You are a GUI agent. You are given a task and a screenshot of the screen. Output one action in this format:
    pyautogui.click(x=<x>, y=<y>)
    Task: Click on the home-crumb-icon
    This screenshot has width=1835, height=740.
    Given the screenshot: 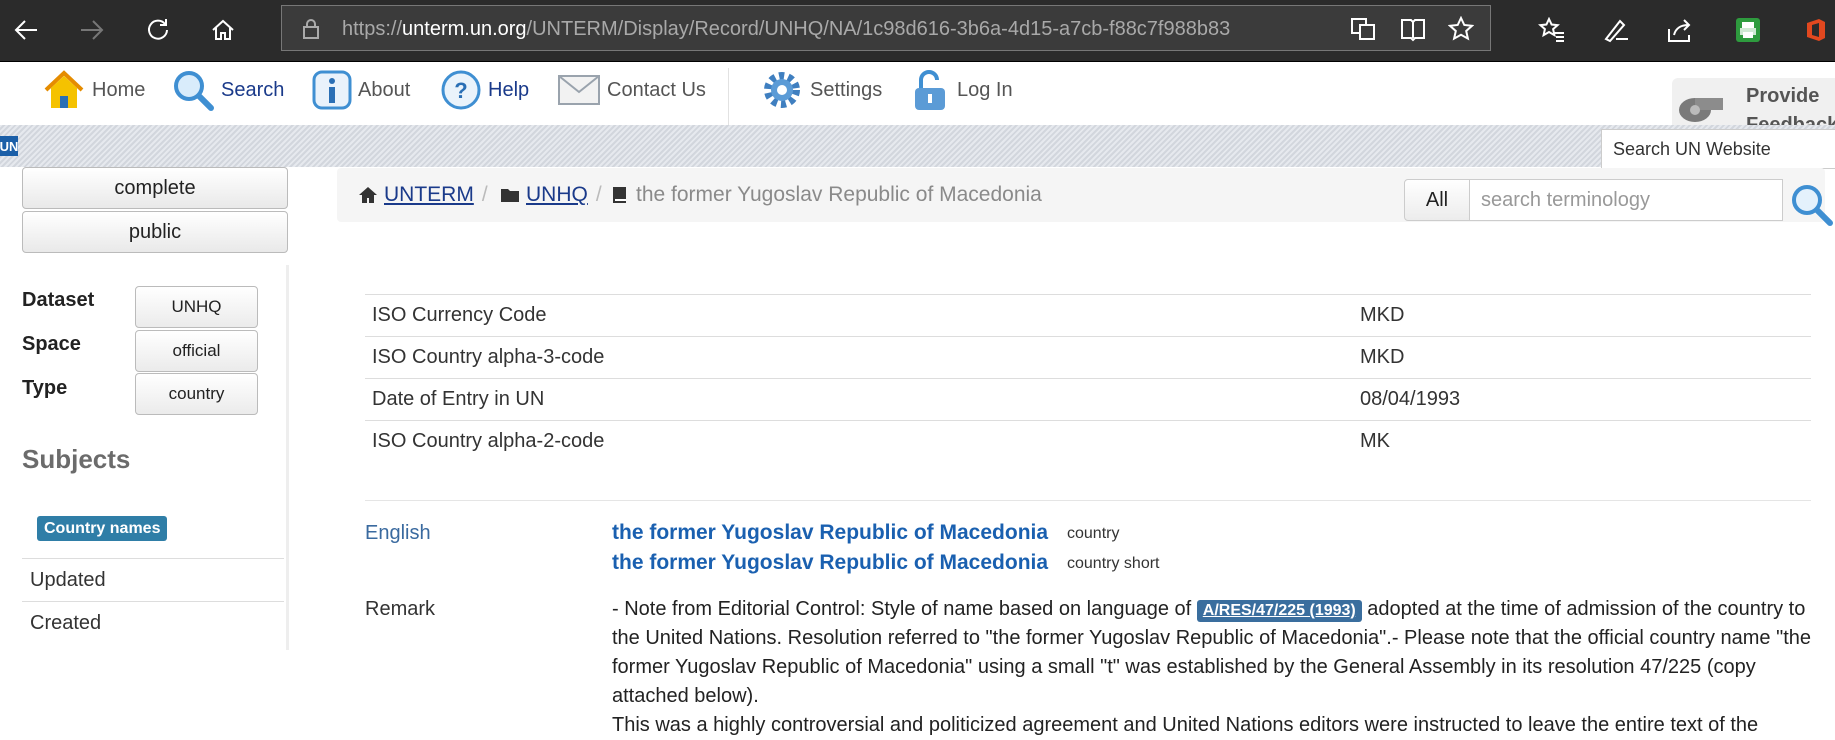 What is the action you would take?
    pyautogui.click(x=368, y=195)
    